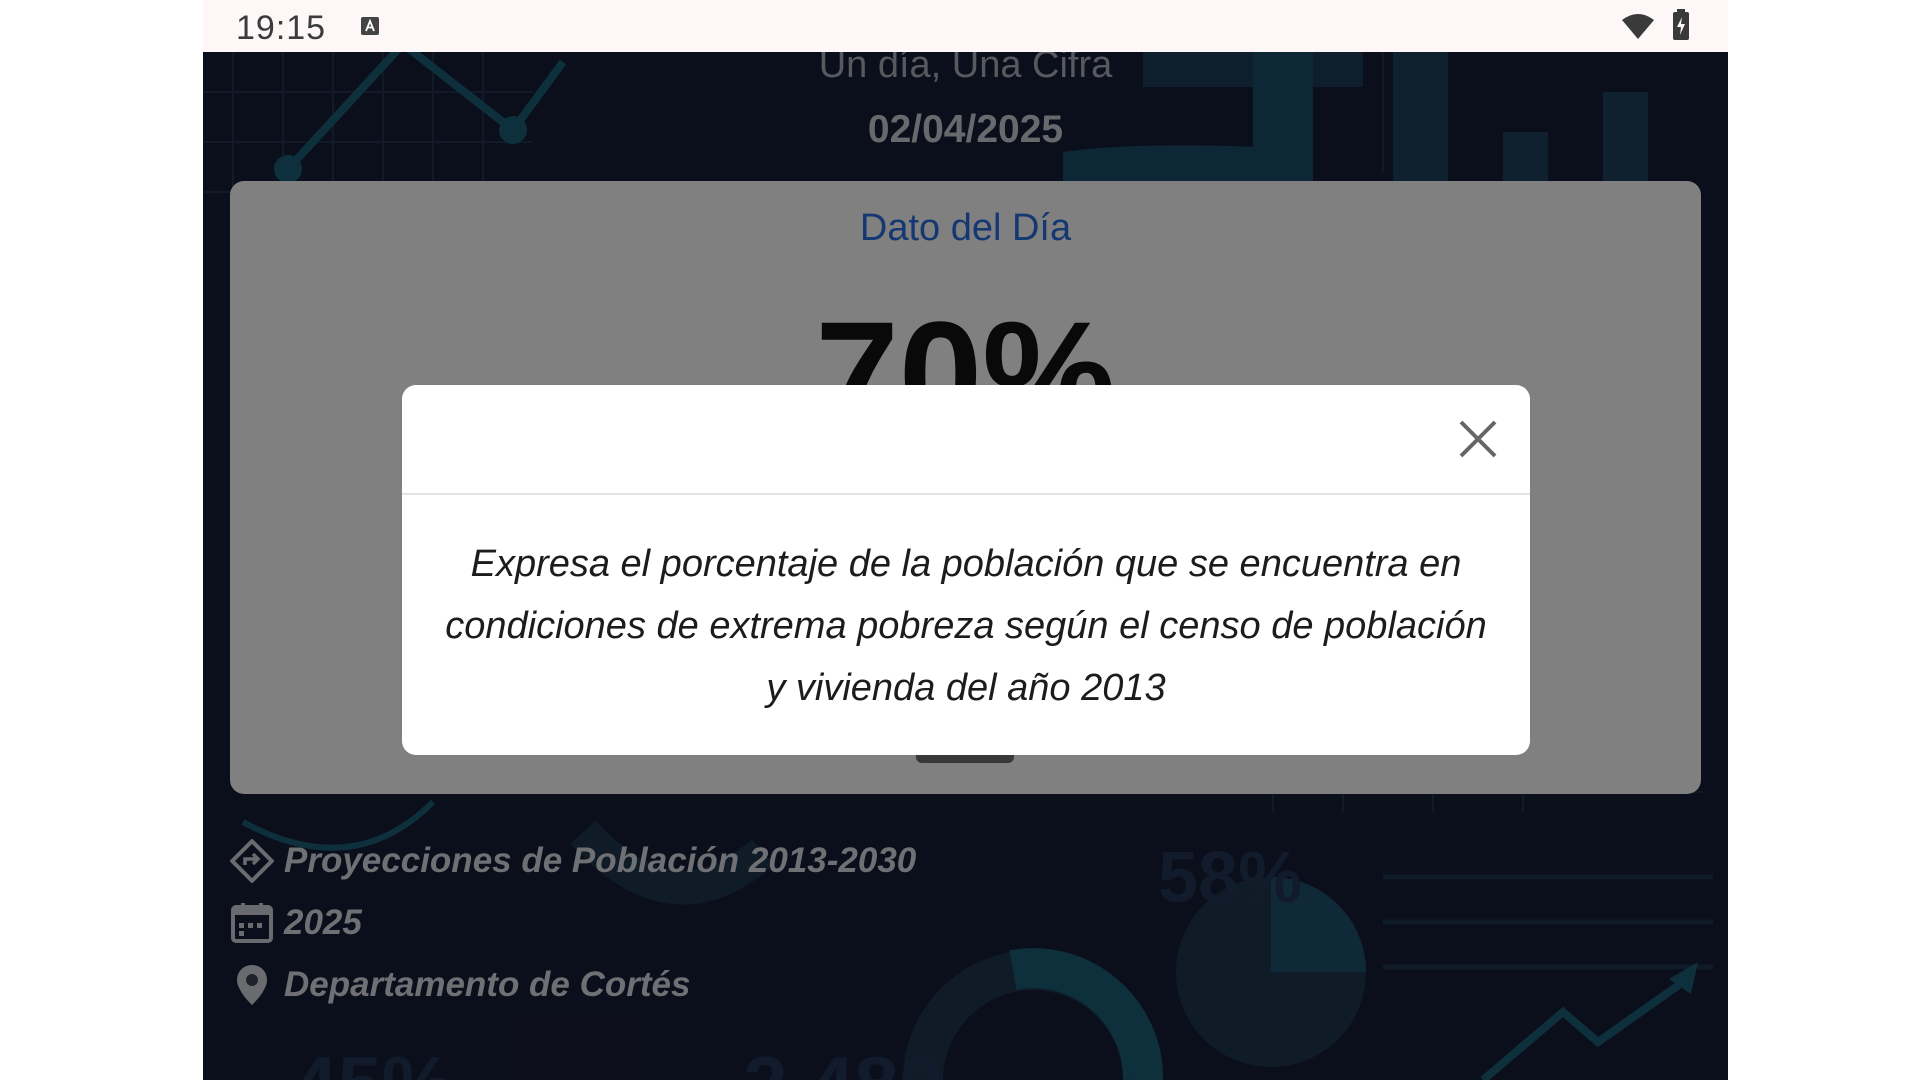 Image resolution: width=1920 pixels, height=1080 pixels. I want to click on keyboard-a-icon, so click(370, 26).